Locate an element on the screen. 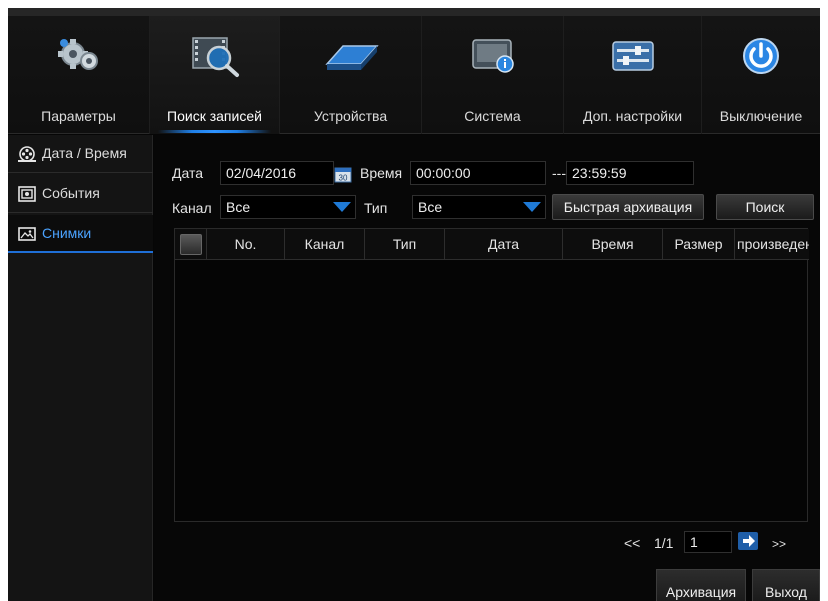 The image size is (828, 601). nav-item-record-search: Поиск записей is located at coordinates (215, 75).